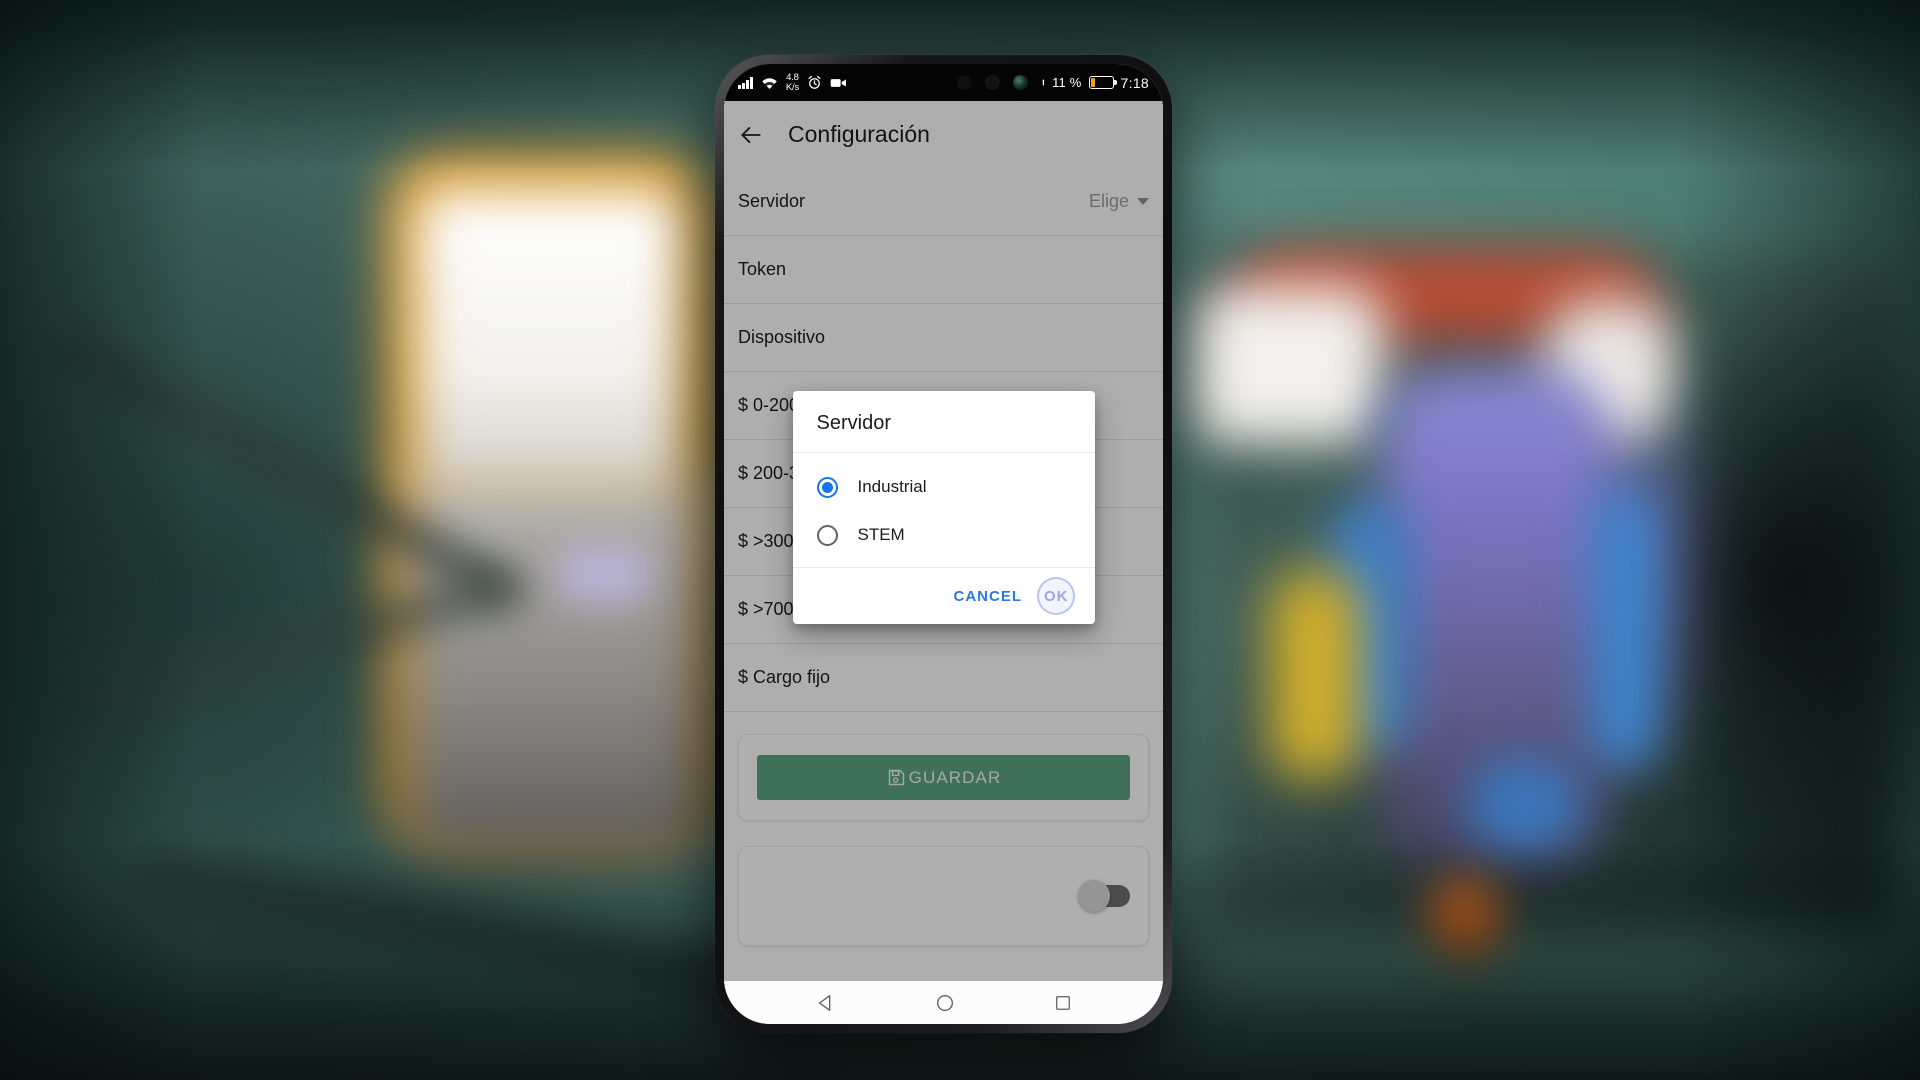  What do you see at coordinates (853, 423) in the screenshot?
I see `dialog-title: Servidor` at bounding box center [853, 423].